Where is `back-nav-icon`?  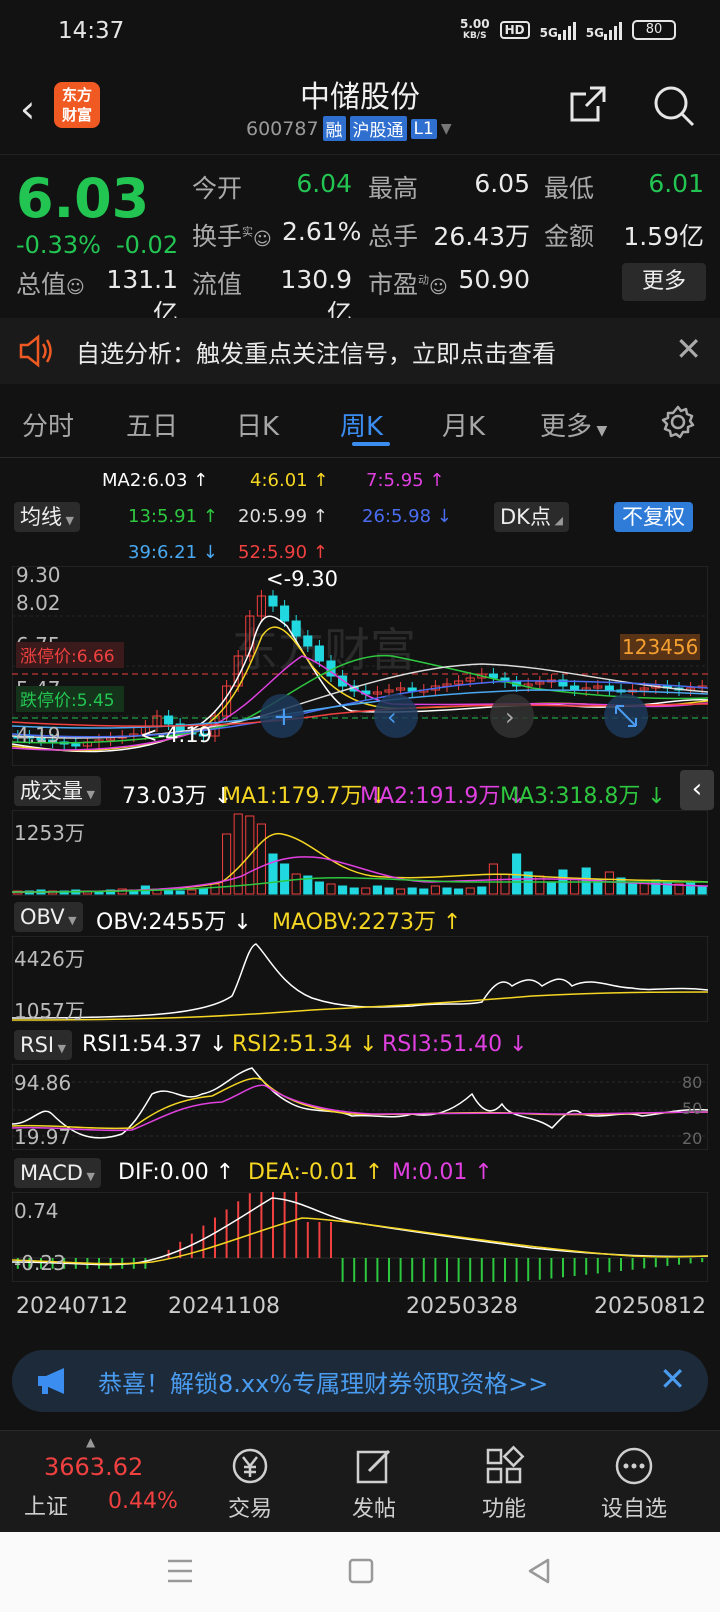
back-nav-icon is located at coordinates (539, 1571).